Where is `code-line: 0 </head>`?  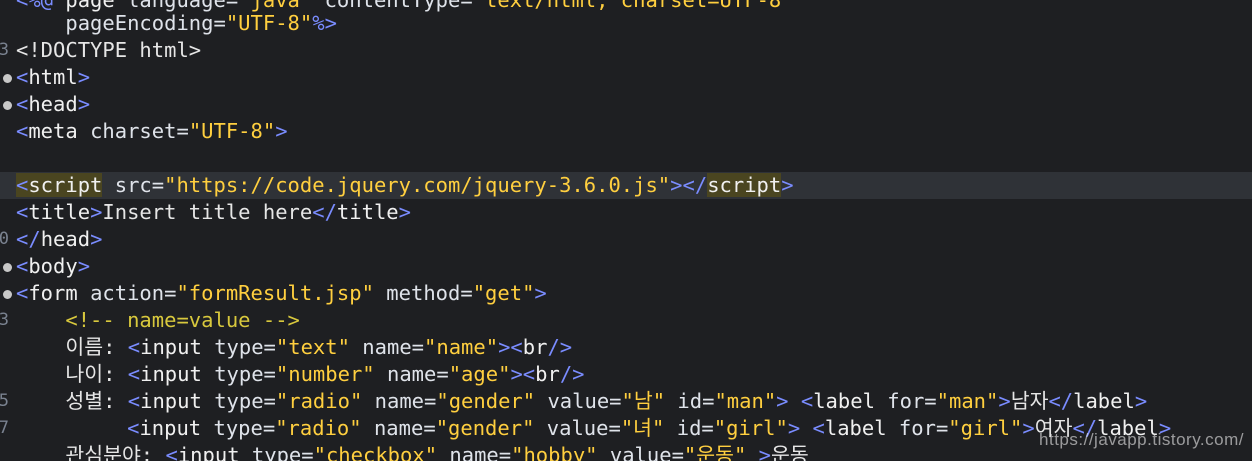 code-line: 0 </head> is located at coordinates (626, 239).